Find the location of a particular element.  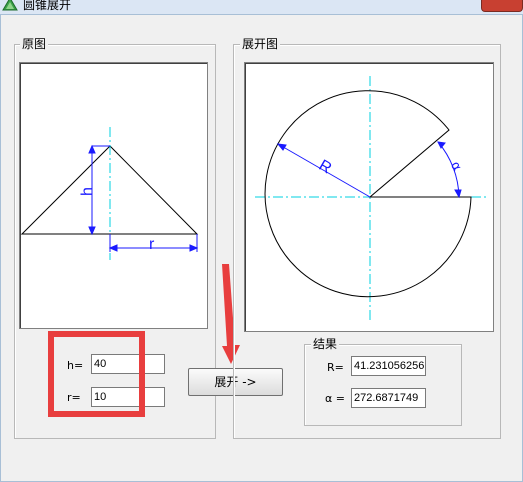

results-group-label: 结果 is located at coordinates (325, 344).